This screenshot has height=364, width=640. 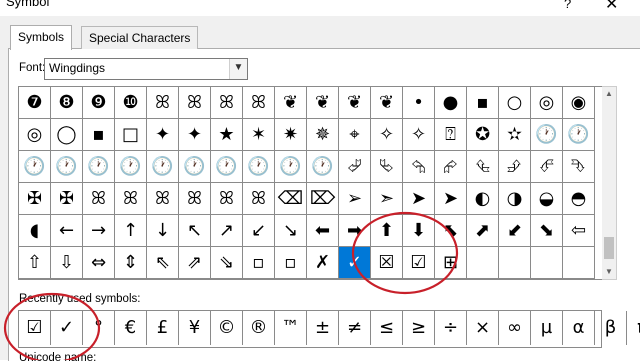 I want to click on recent-symbol: α, so click(x=579, y=328).